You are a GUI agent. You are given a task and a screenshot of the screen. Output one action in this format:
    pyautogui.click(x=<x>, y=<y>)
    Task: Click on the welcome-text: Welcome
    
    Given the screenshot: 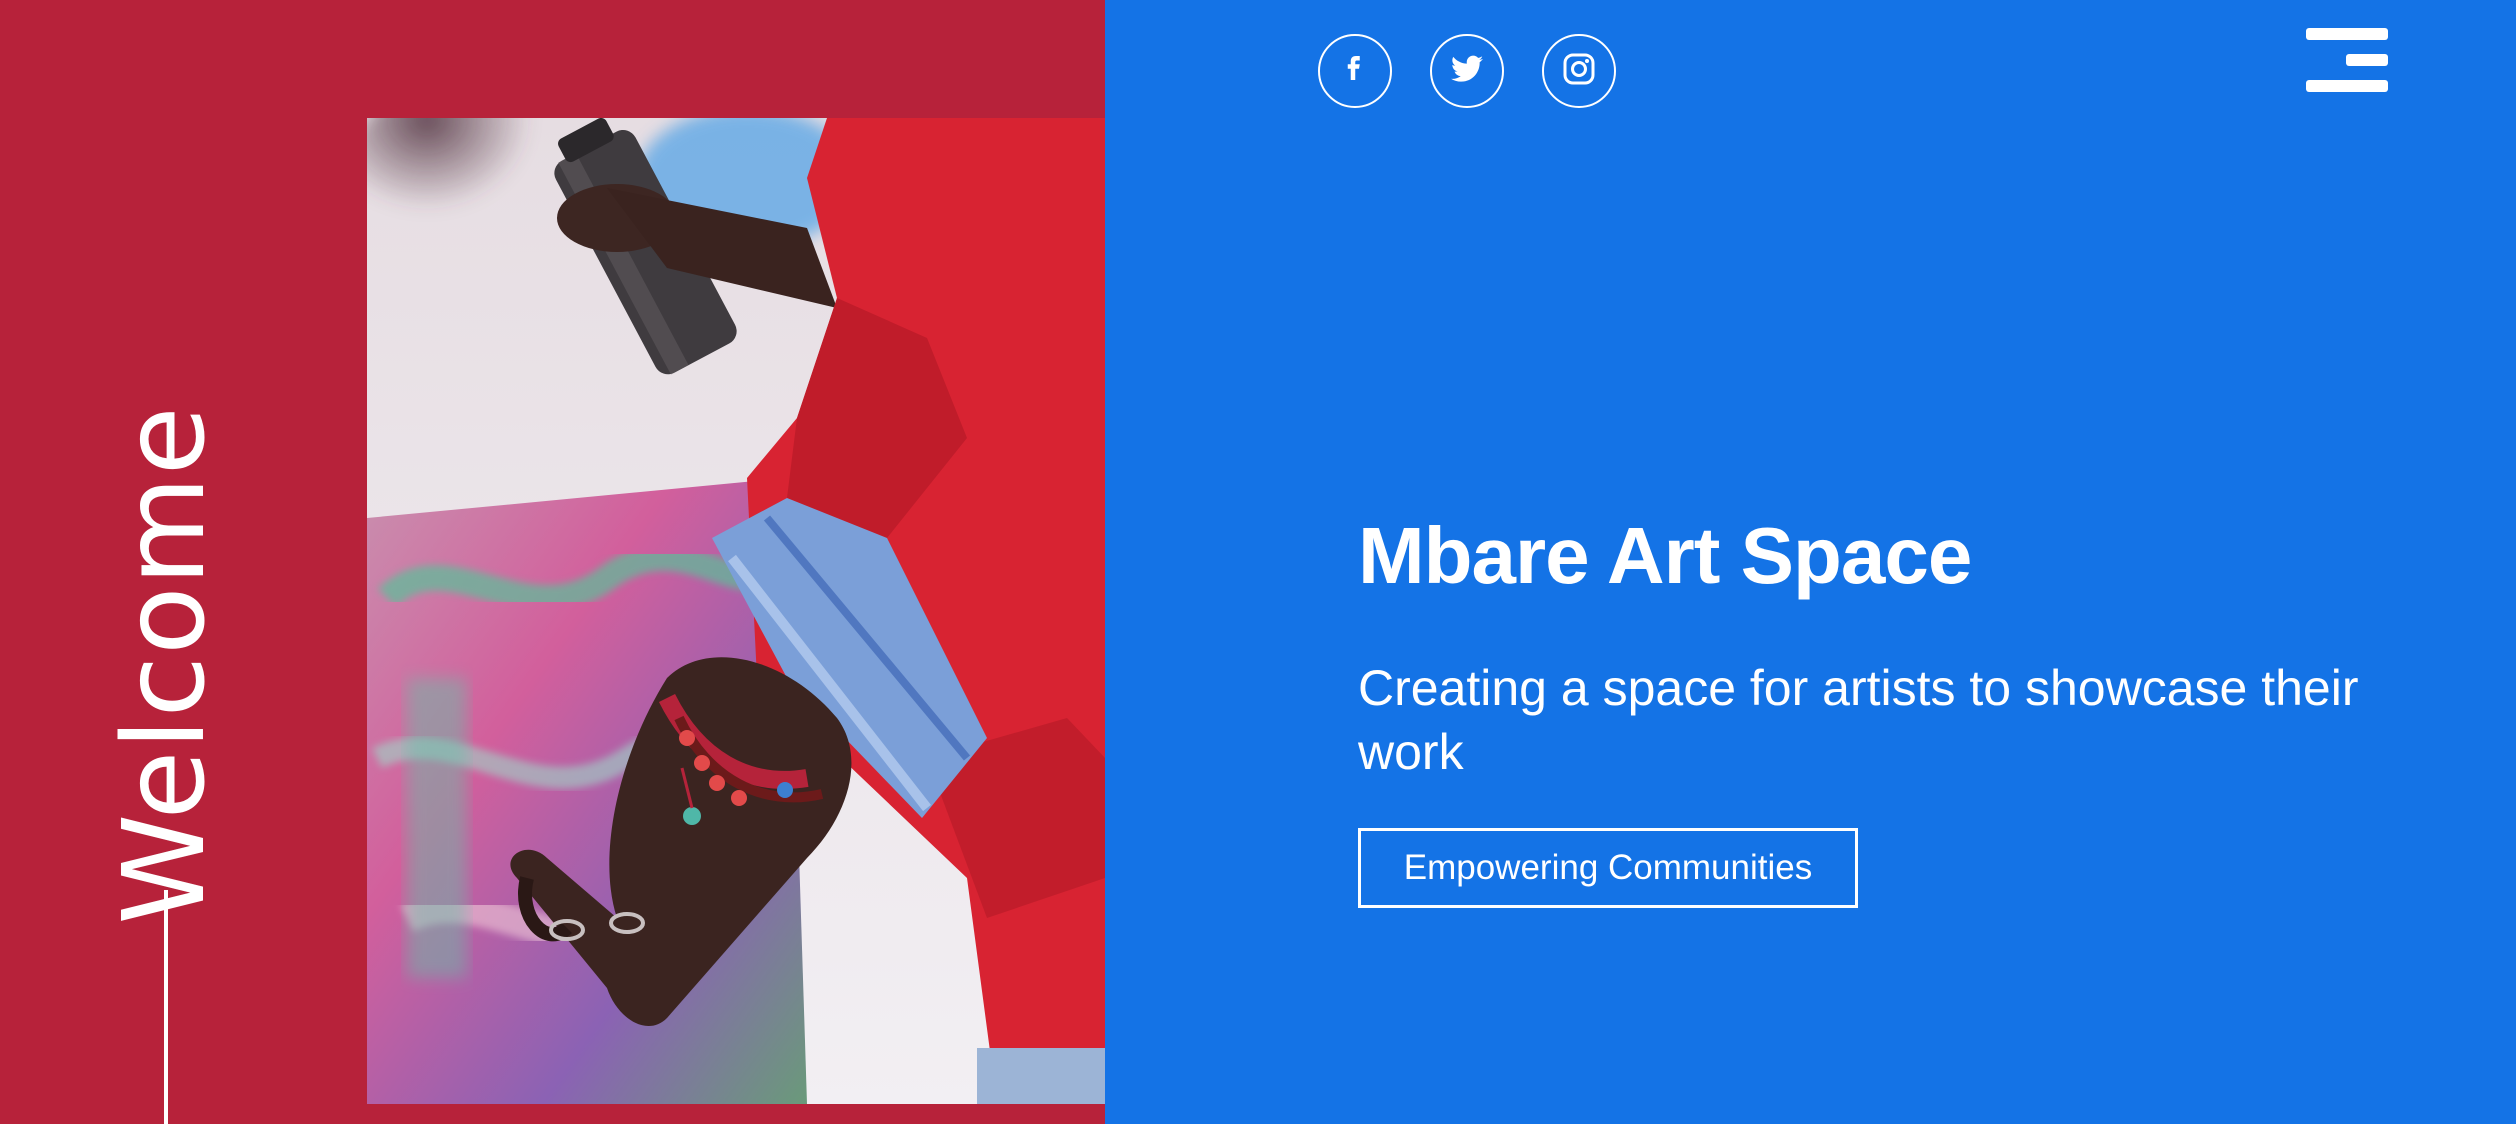 What is the action you would take?
    pyautogui.click(x=165, y=665)
    